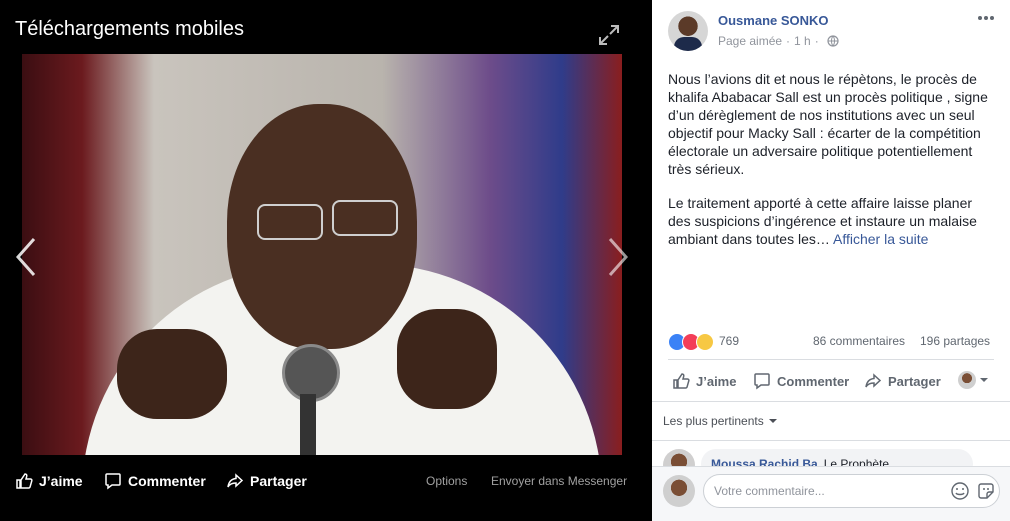  Describe the element at coordinates (705, 342) in the screenshot. I see `sad-reaction-icon` at that location.